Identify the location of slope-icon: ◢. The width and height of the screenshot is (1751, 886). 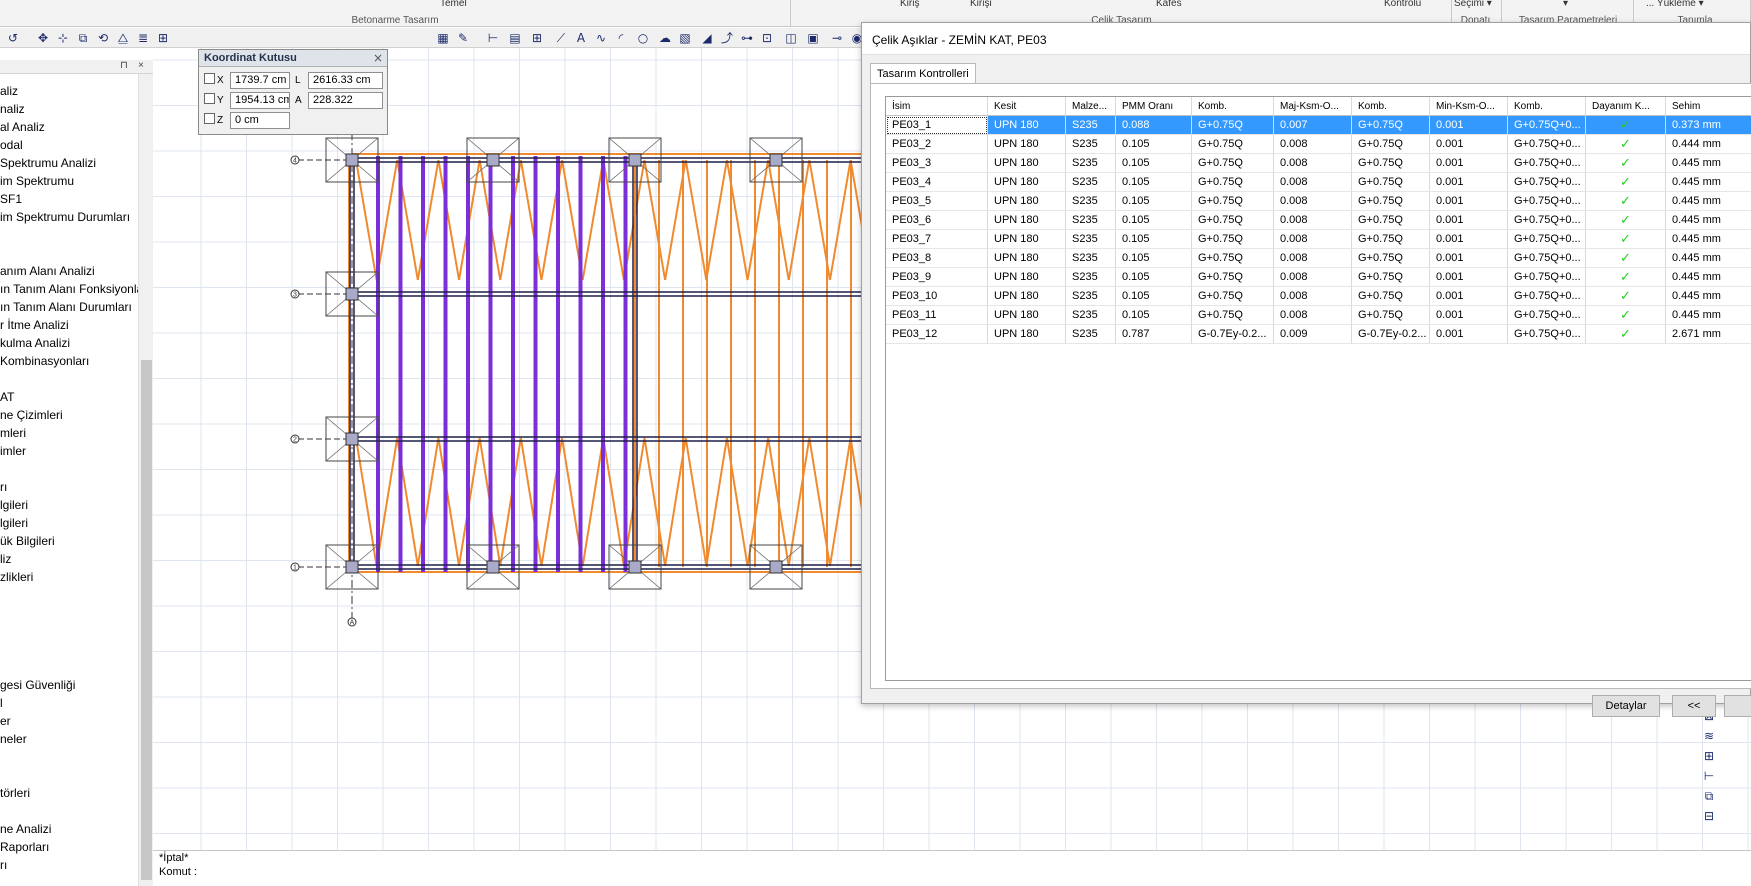
(707, 38).